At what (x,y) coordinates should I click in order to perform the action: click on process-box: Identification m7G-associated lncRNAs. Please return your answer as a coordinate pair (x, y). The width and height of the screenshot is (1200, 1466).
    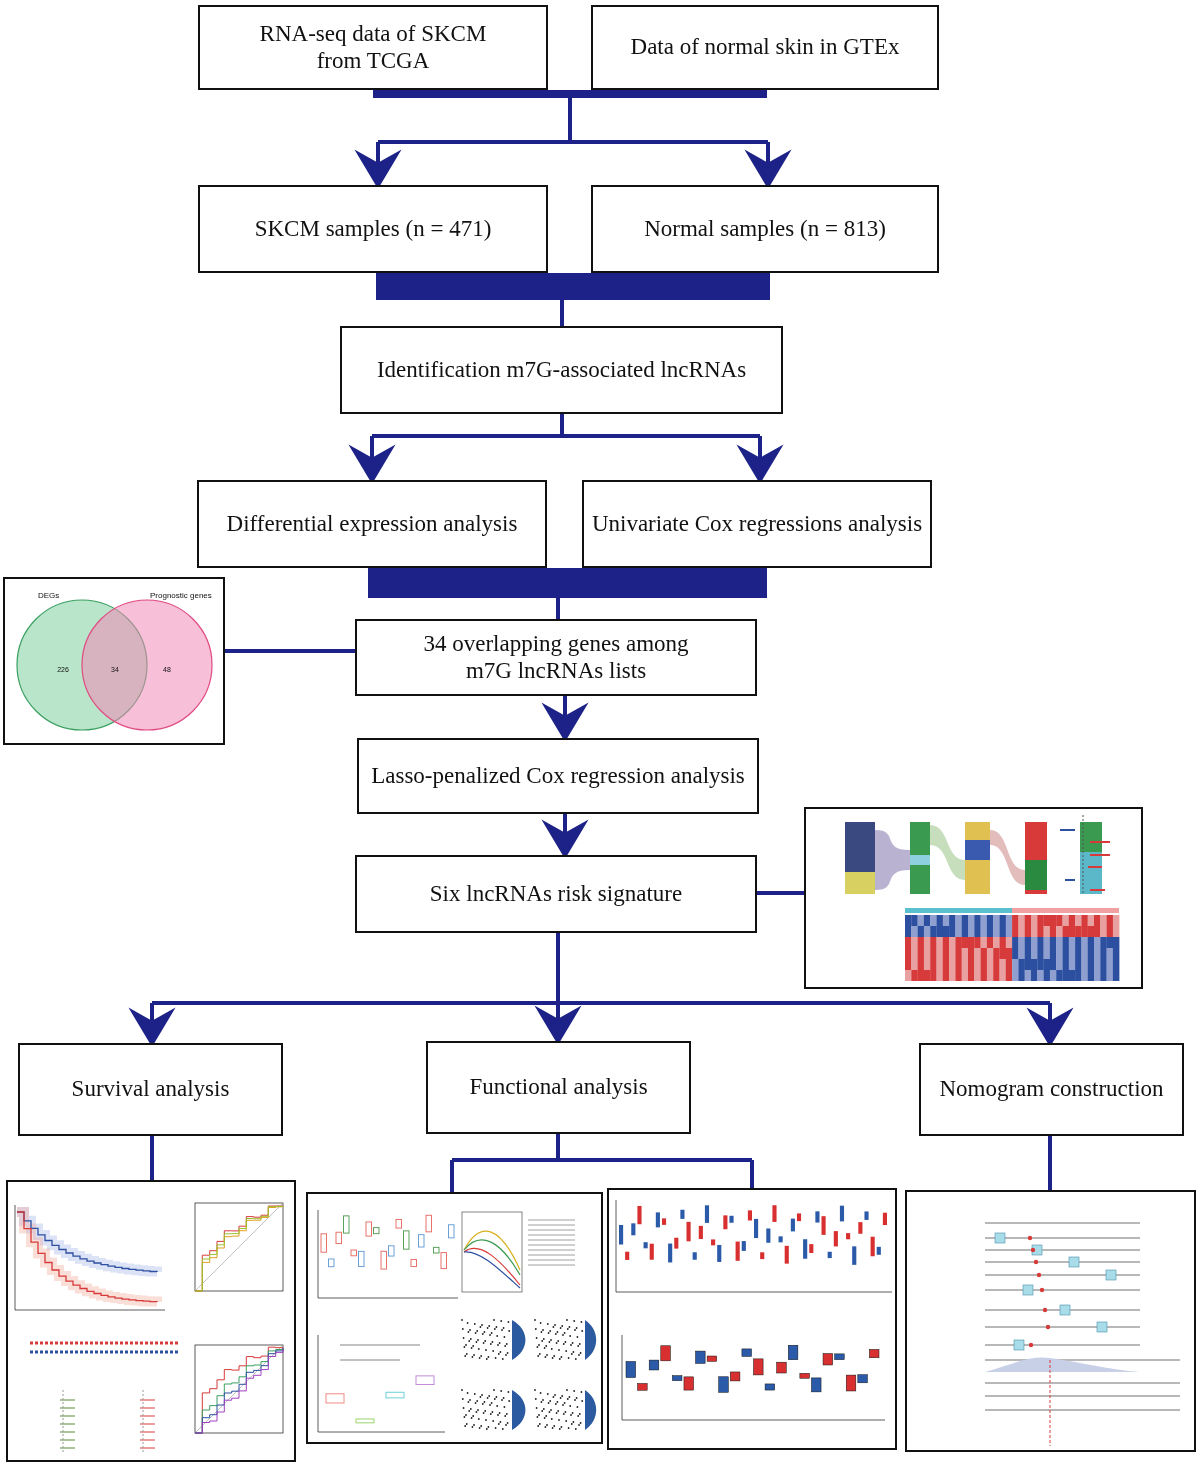
    Looking at the image, I should click on (561, 370).